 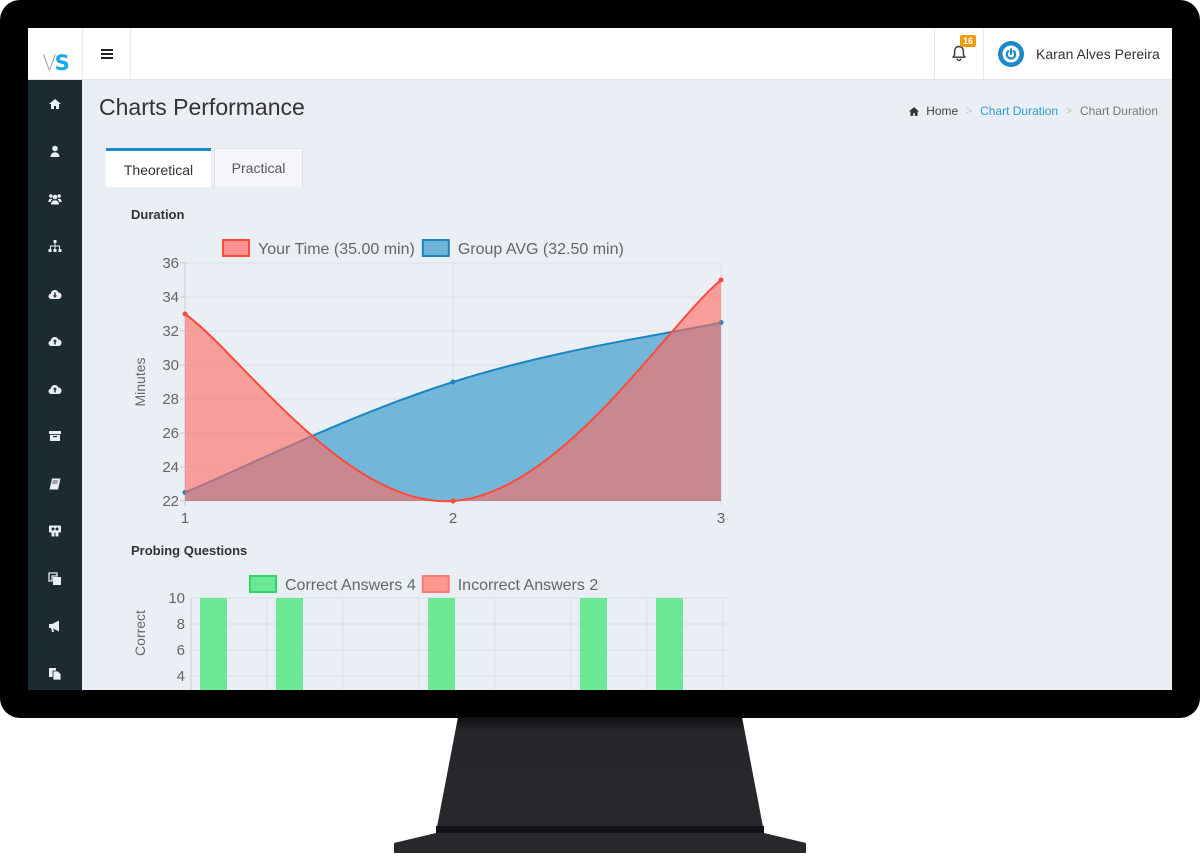 I want to click on y-tick-label: 8, so click(x=181, y=624).